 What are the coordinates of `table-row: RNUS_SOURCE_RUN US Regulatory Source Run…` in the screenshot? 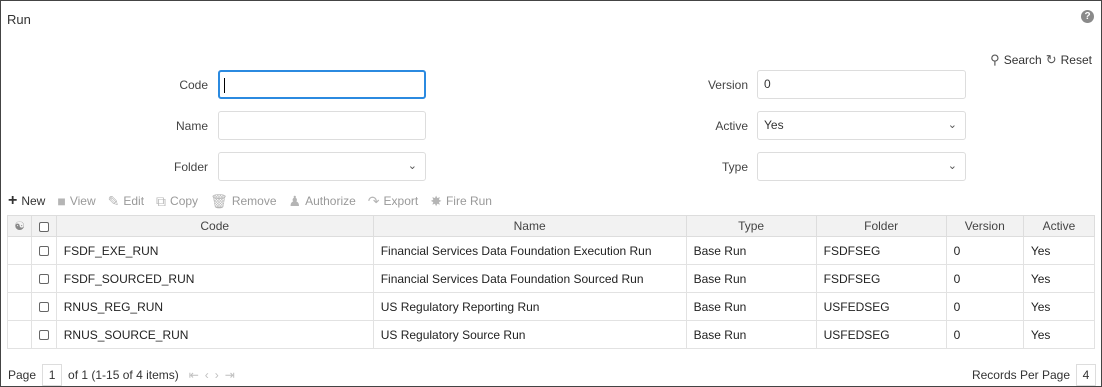 It's located at (551, 334).